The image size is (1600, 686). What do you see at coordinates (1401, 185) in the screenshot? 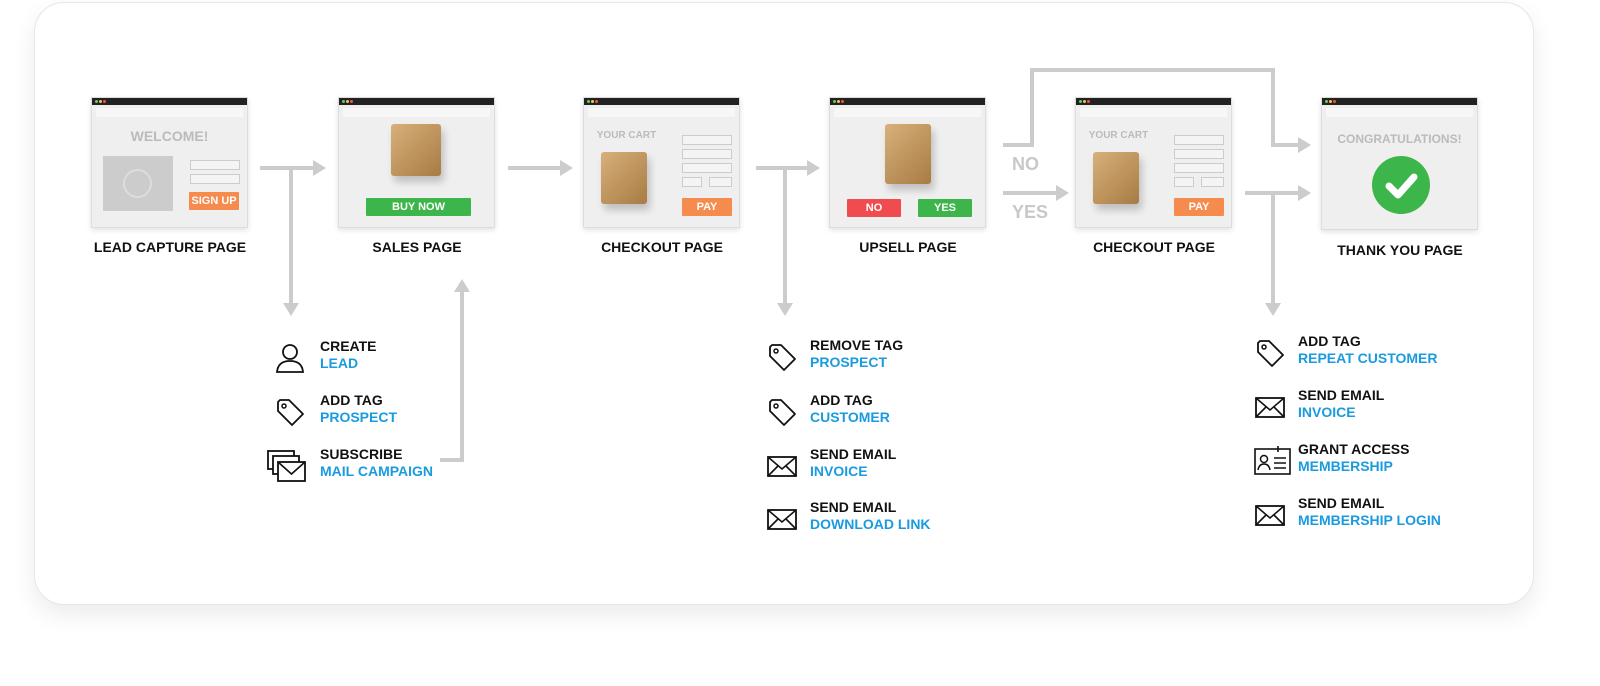
I see `check-icon` at bounding box center [1401, 185].